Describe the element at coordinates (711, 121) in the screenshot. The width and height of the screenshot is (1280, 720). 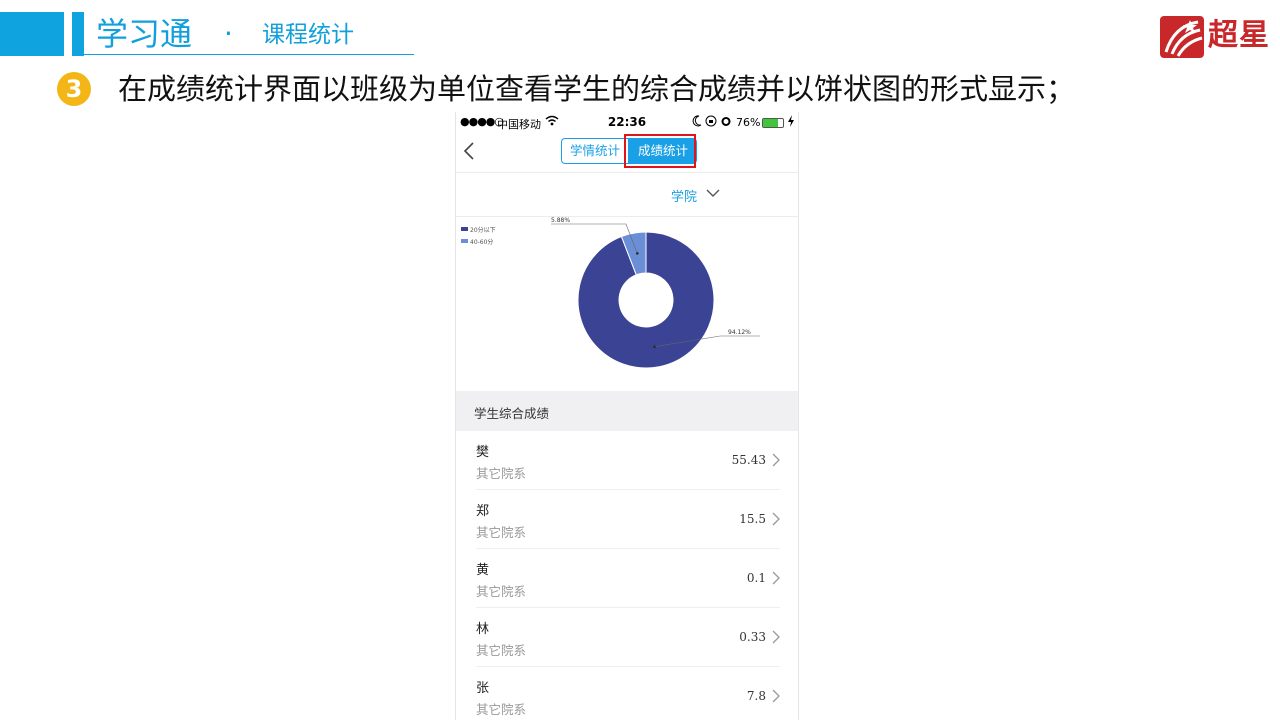
I see `rotation-lock-icon` at that location.